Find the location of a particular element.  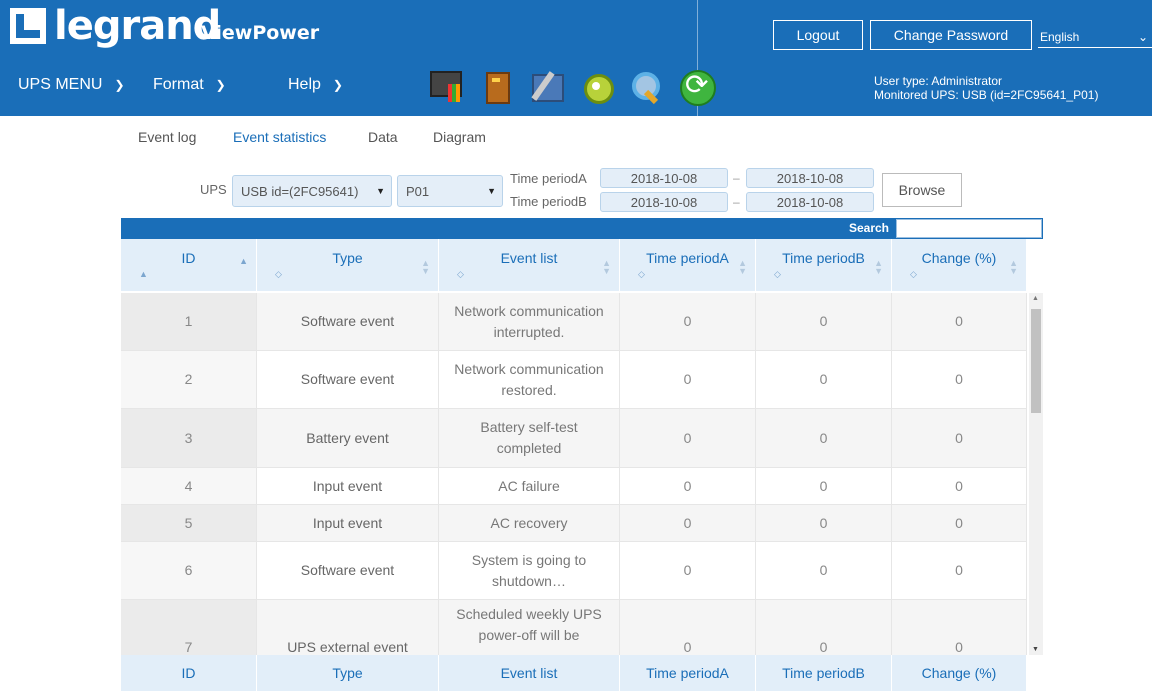

column-header-period-a: Time periodA ◇ ▲ ▼ is located at coordinates (688, 265).